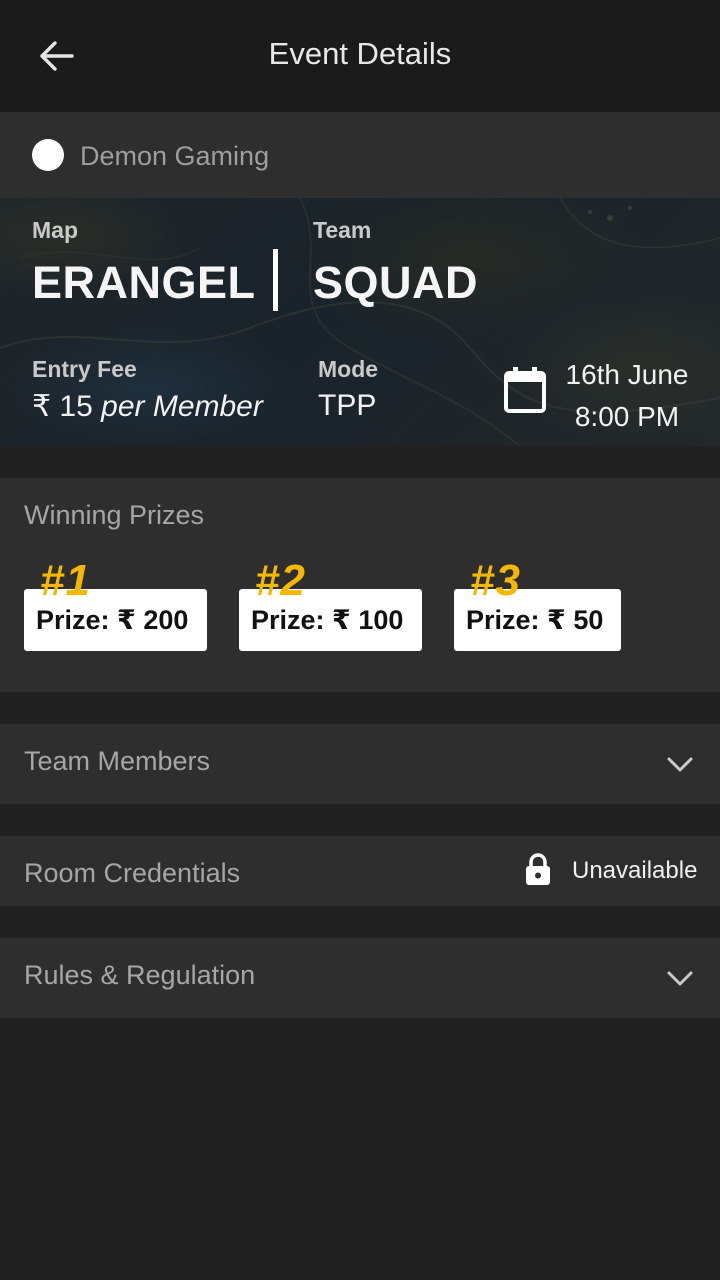  Describe the element at coordinates (525, 390) in the screenshot. I see `calendar-icon` at that location.